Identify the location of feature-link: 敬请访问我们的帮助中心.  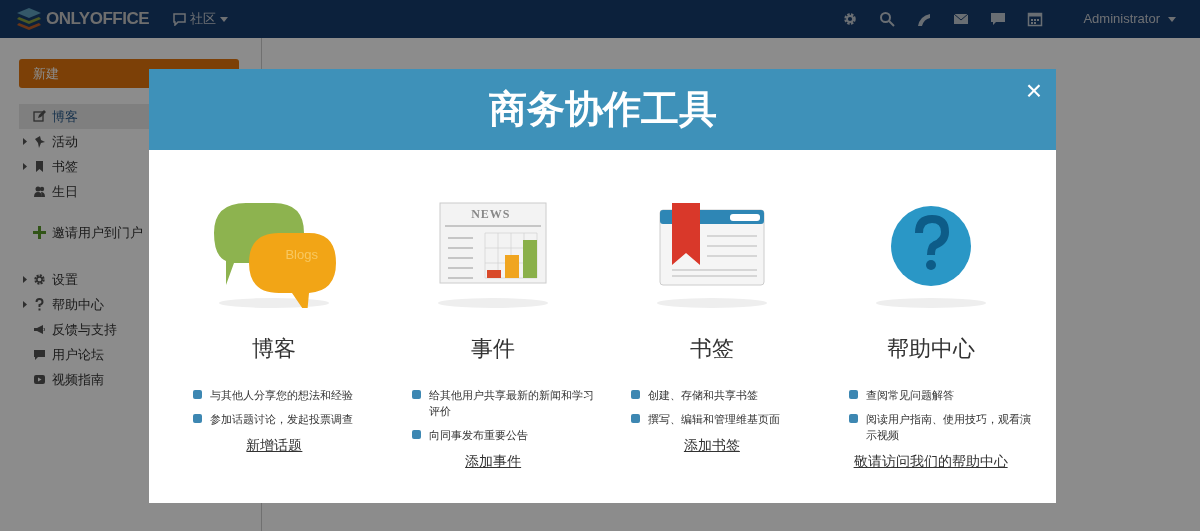
(930, 461).